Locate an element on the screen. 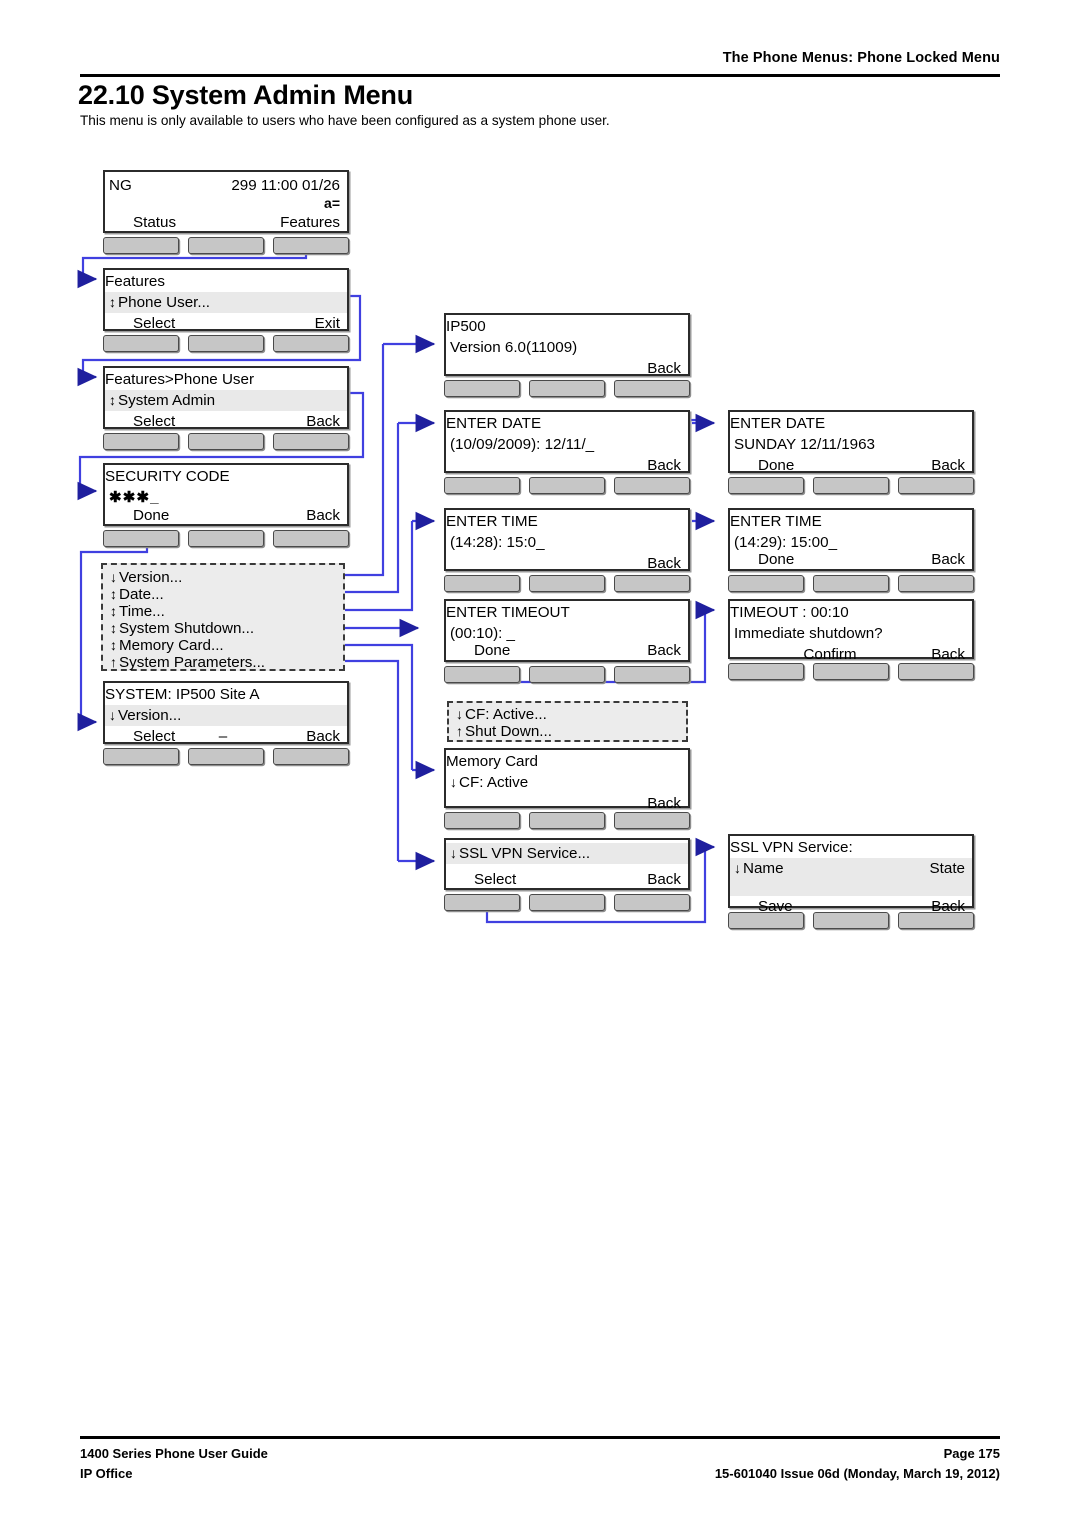 The height and width of the screenshot is (1528, 1080). softkey-features-label: Features is located at coordinates (310, 222).